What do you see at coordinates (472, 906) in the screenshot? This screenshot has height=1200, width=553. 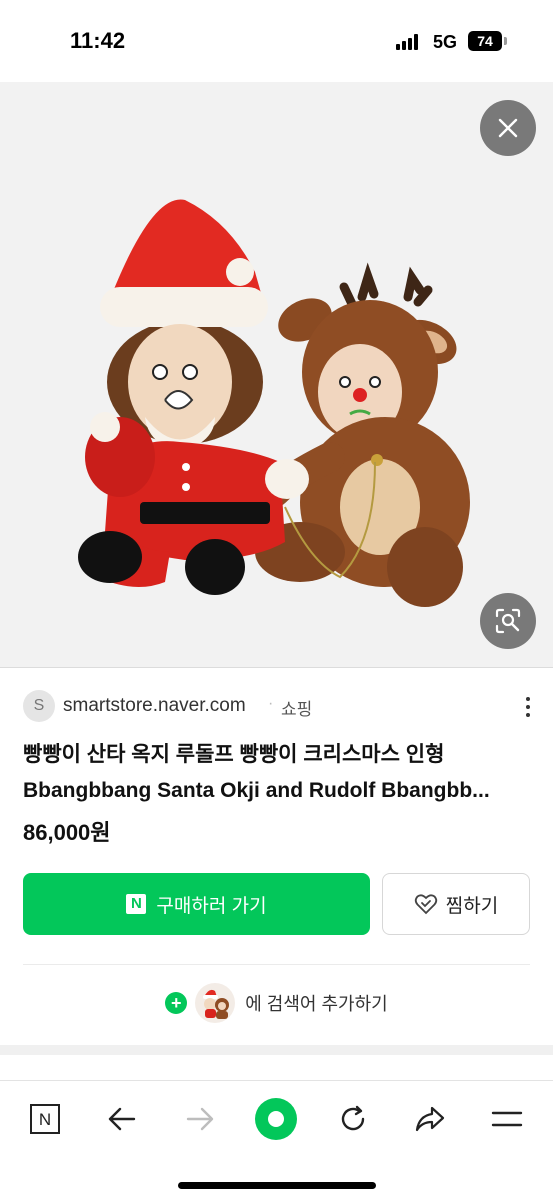 I see `wish-button-label: 찜하기` at bounding box center [472, 906].